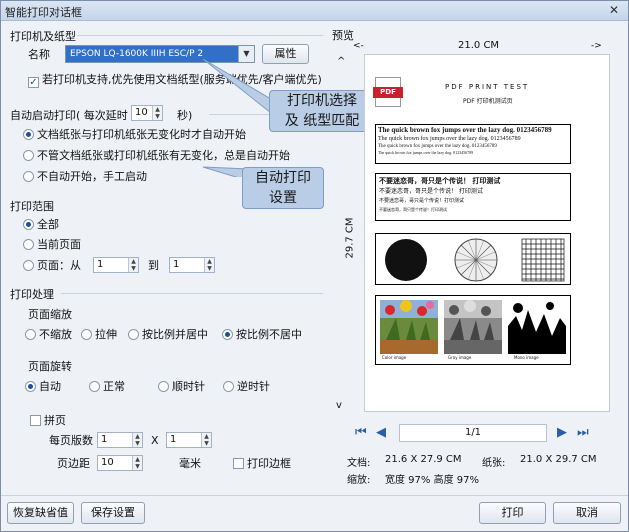 The width and height of the screenshot is (629, 532). Describe the element at coordinates (50, 314) in the screenshot. I see `scale-title: 页面缩放` at that location.